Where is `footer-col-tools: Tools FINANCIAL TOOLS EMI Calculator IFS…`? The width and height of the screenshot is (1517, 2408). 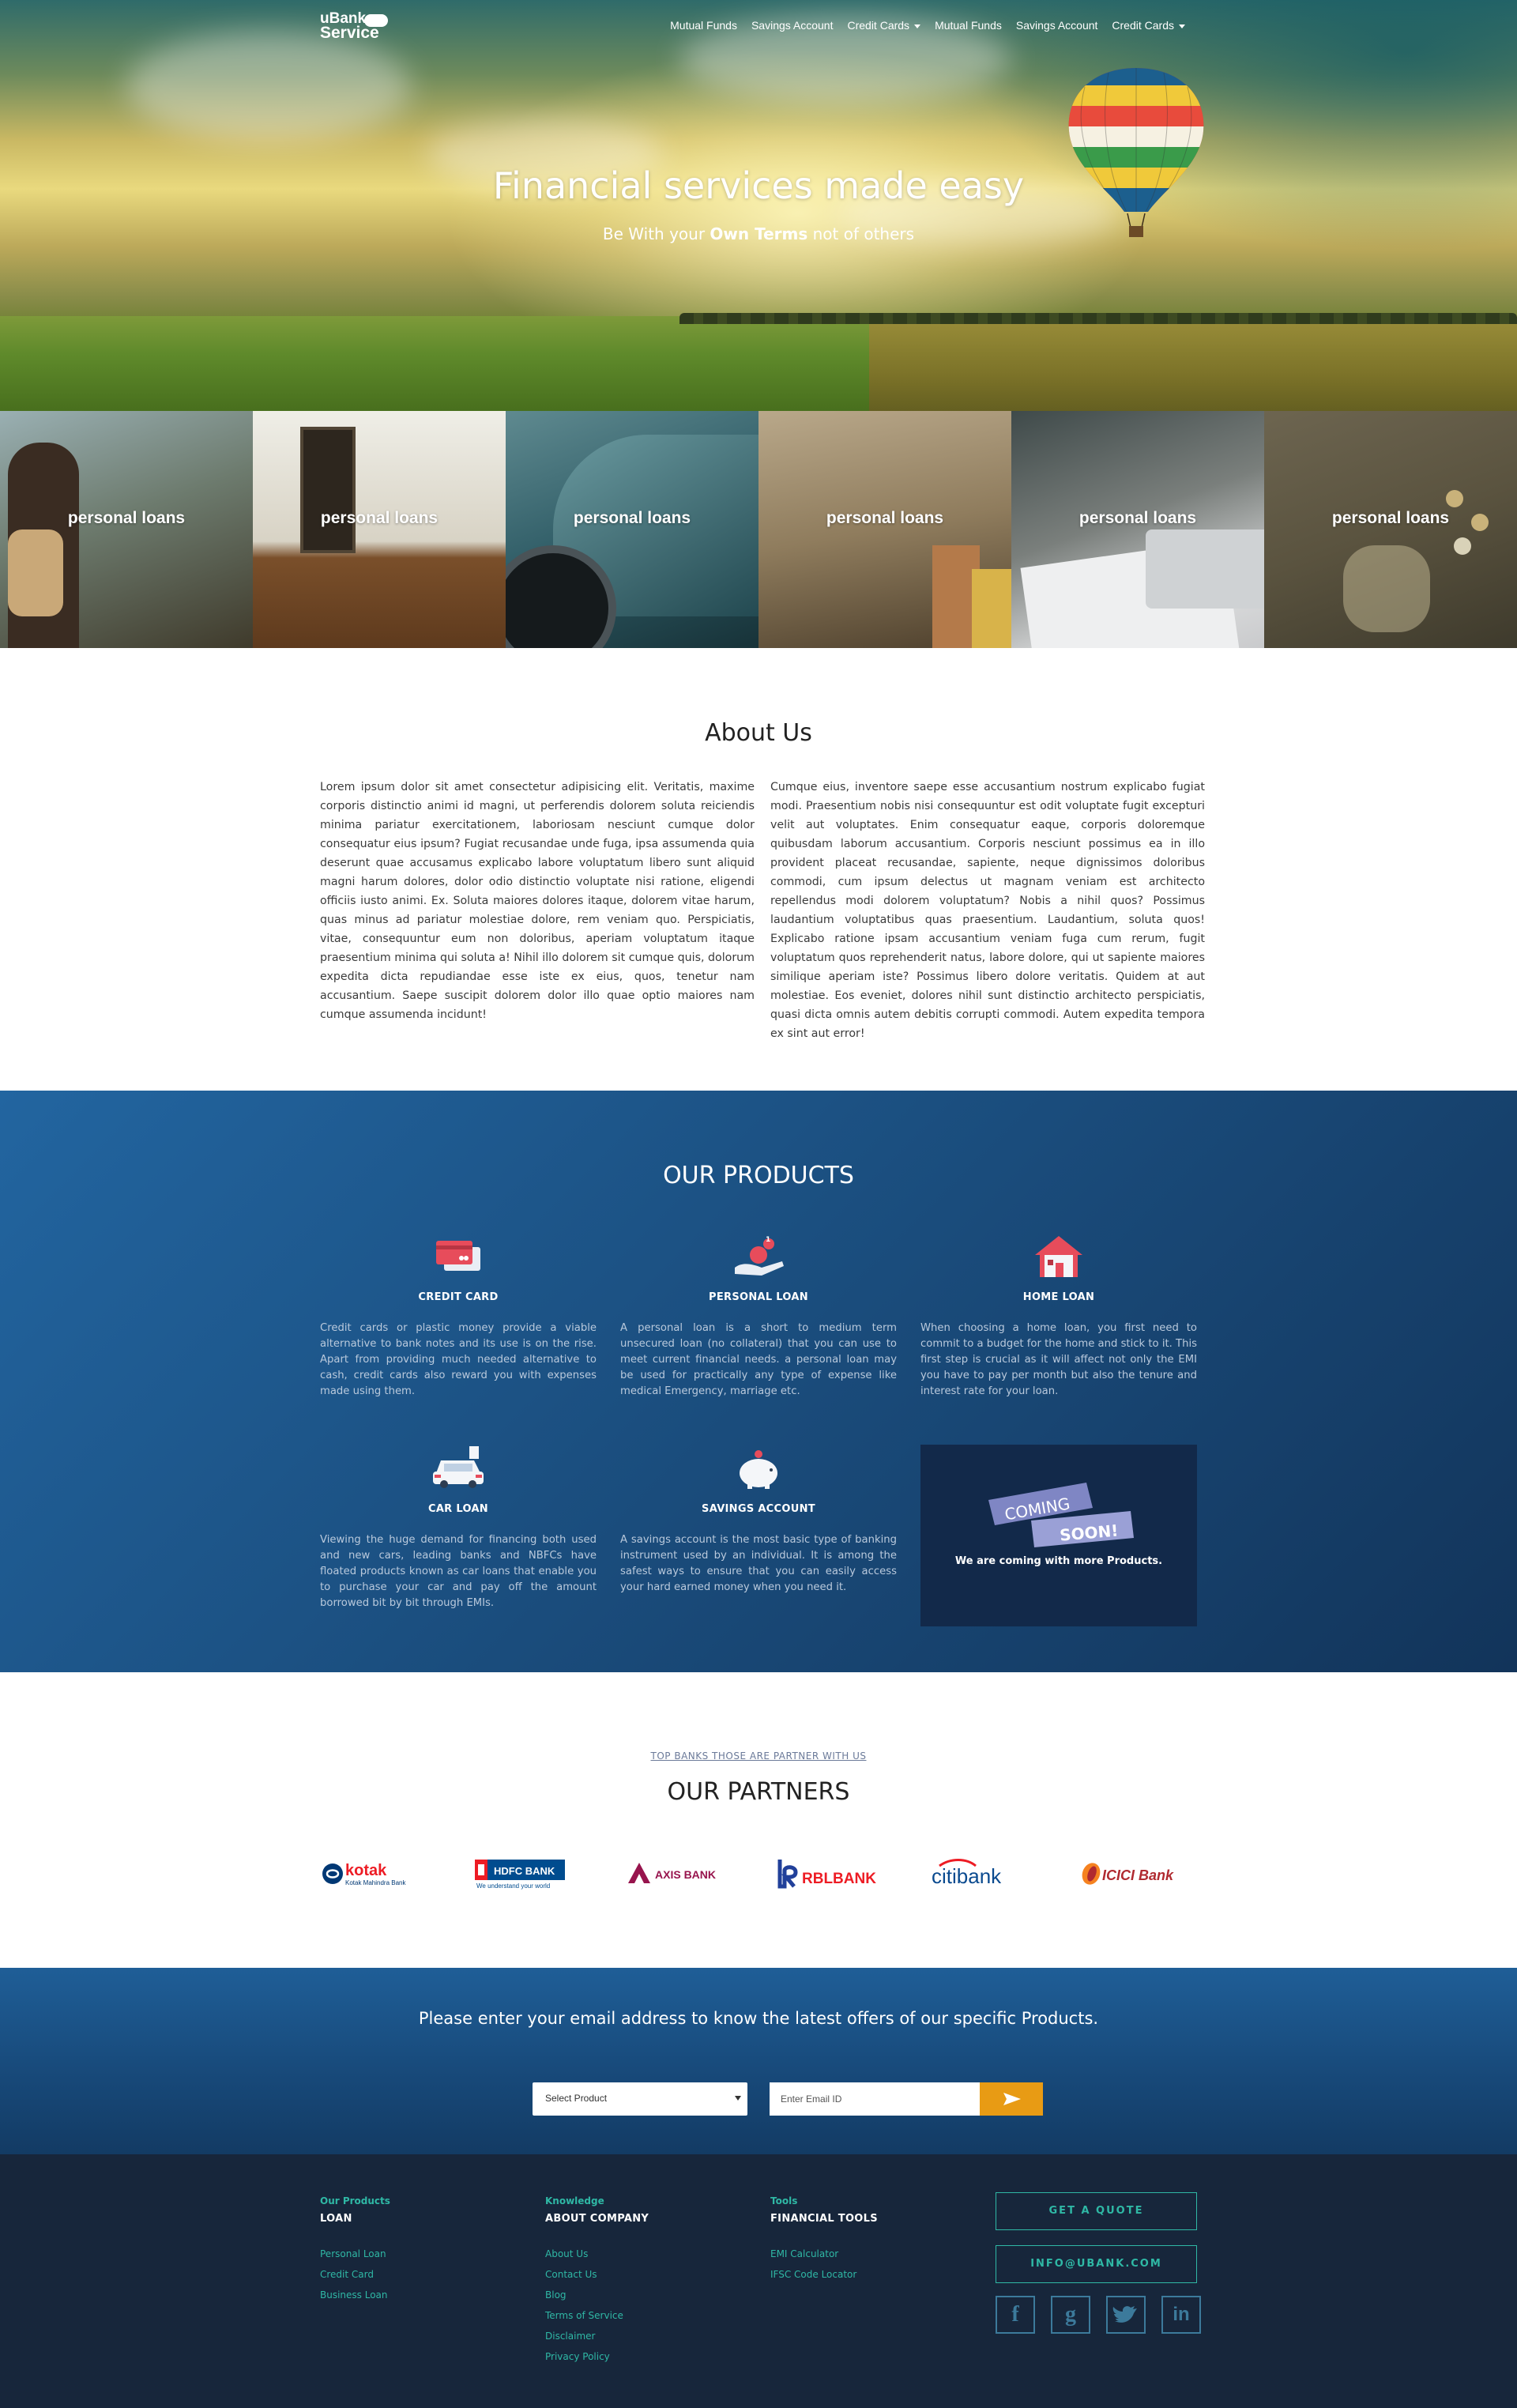 footer-col-tools: Tools FINANCIAL TOOLS EMI Calculator IFS… is located at coordinates (824, 2240).